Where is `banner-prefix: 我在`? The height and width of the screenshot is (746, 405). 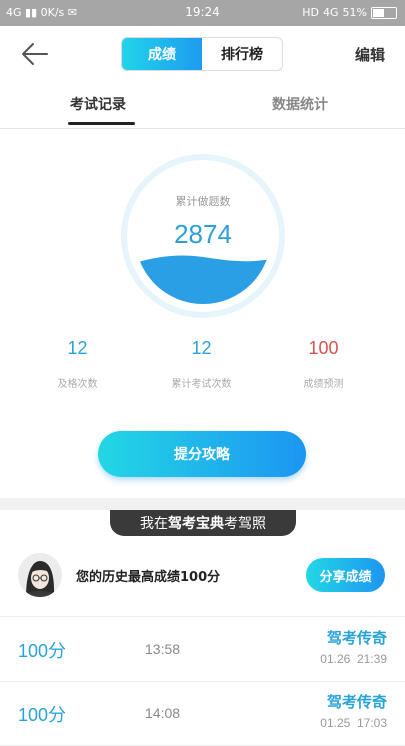 banner-prefix: 我在 is located at coordinates (154, 524).